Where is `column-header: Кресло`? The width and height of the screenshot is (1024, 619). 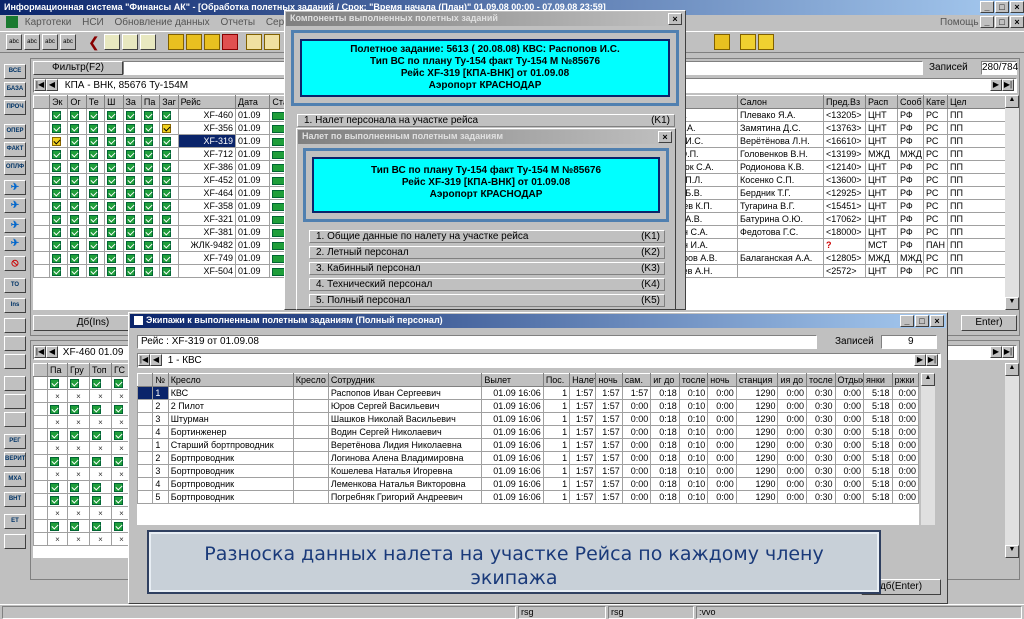
column-header: Кресло is located at coordinates (310, 380).